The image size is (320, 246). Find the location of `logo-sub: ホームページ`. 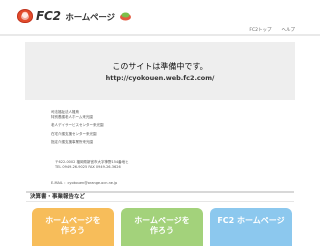

logo-sub: ホームページ is located at coordinates (90, 18).